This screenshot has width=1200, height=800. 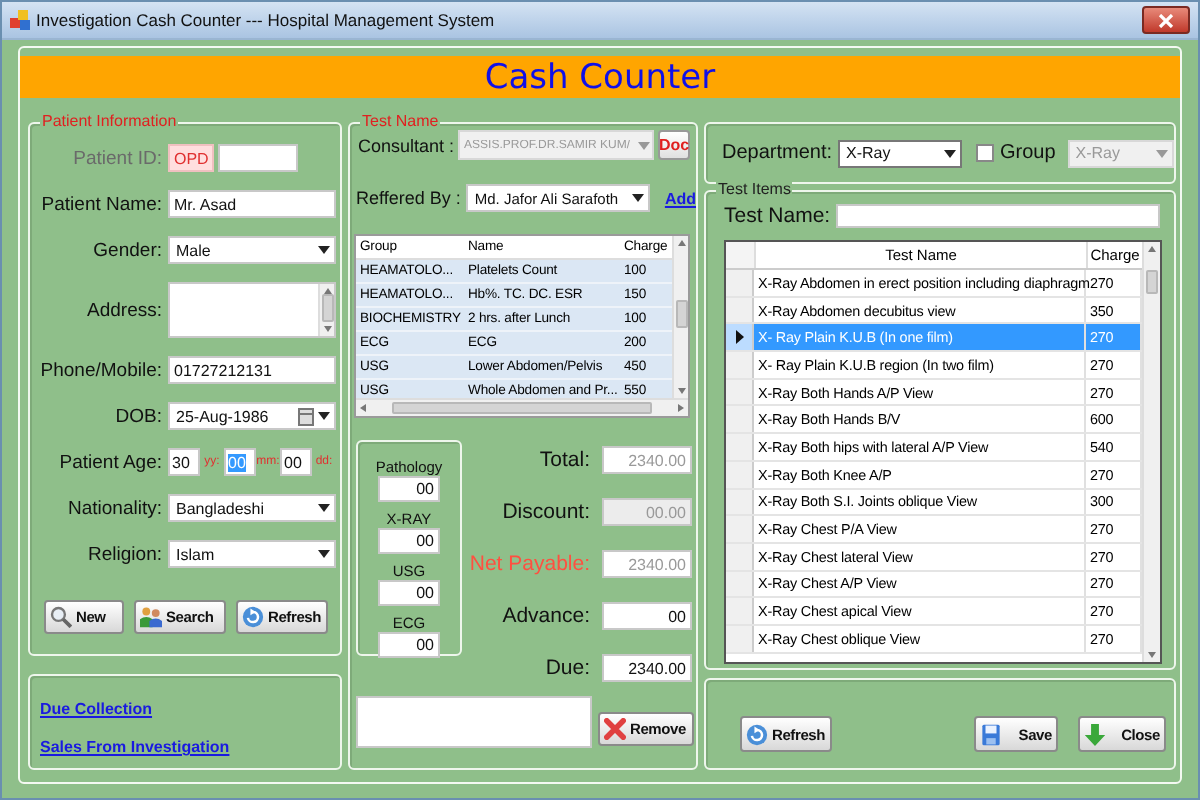 I want to click on group-legend: Test Items, so click(x=754, y=190).